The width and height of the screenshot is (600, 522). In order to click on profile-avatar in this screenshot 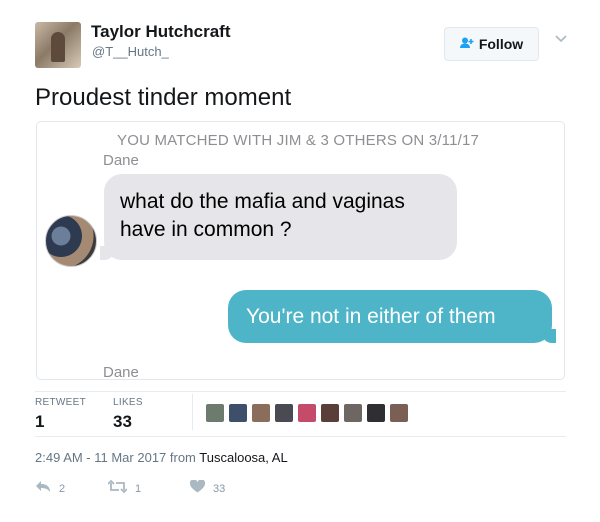, I will do `click(58, 45)`.